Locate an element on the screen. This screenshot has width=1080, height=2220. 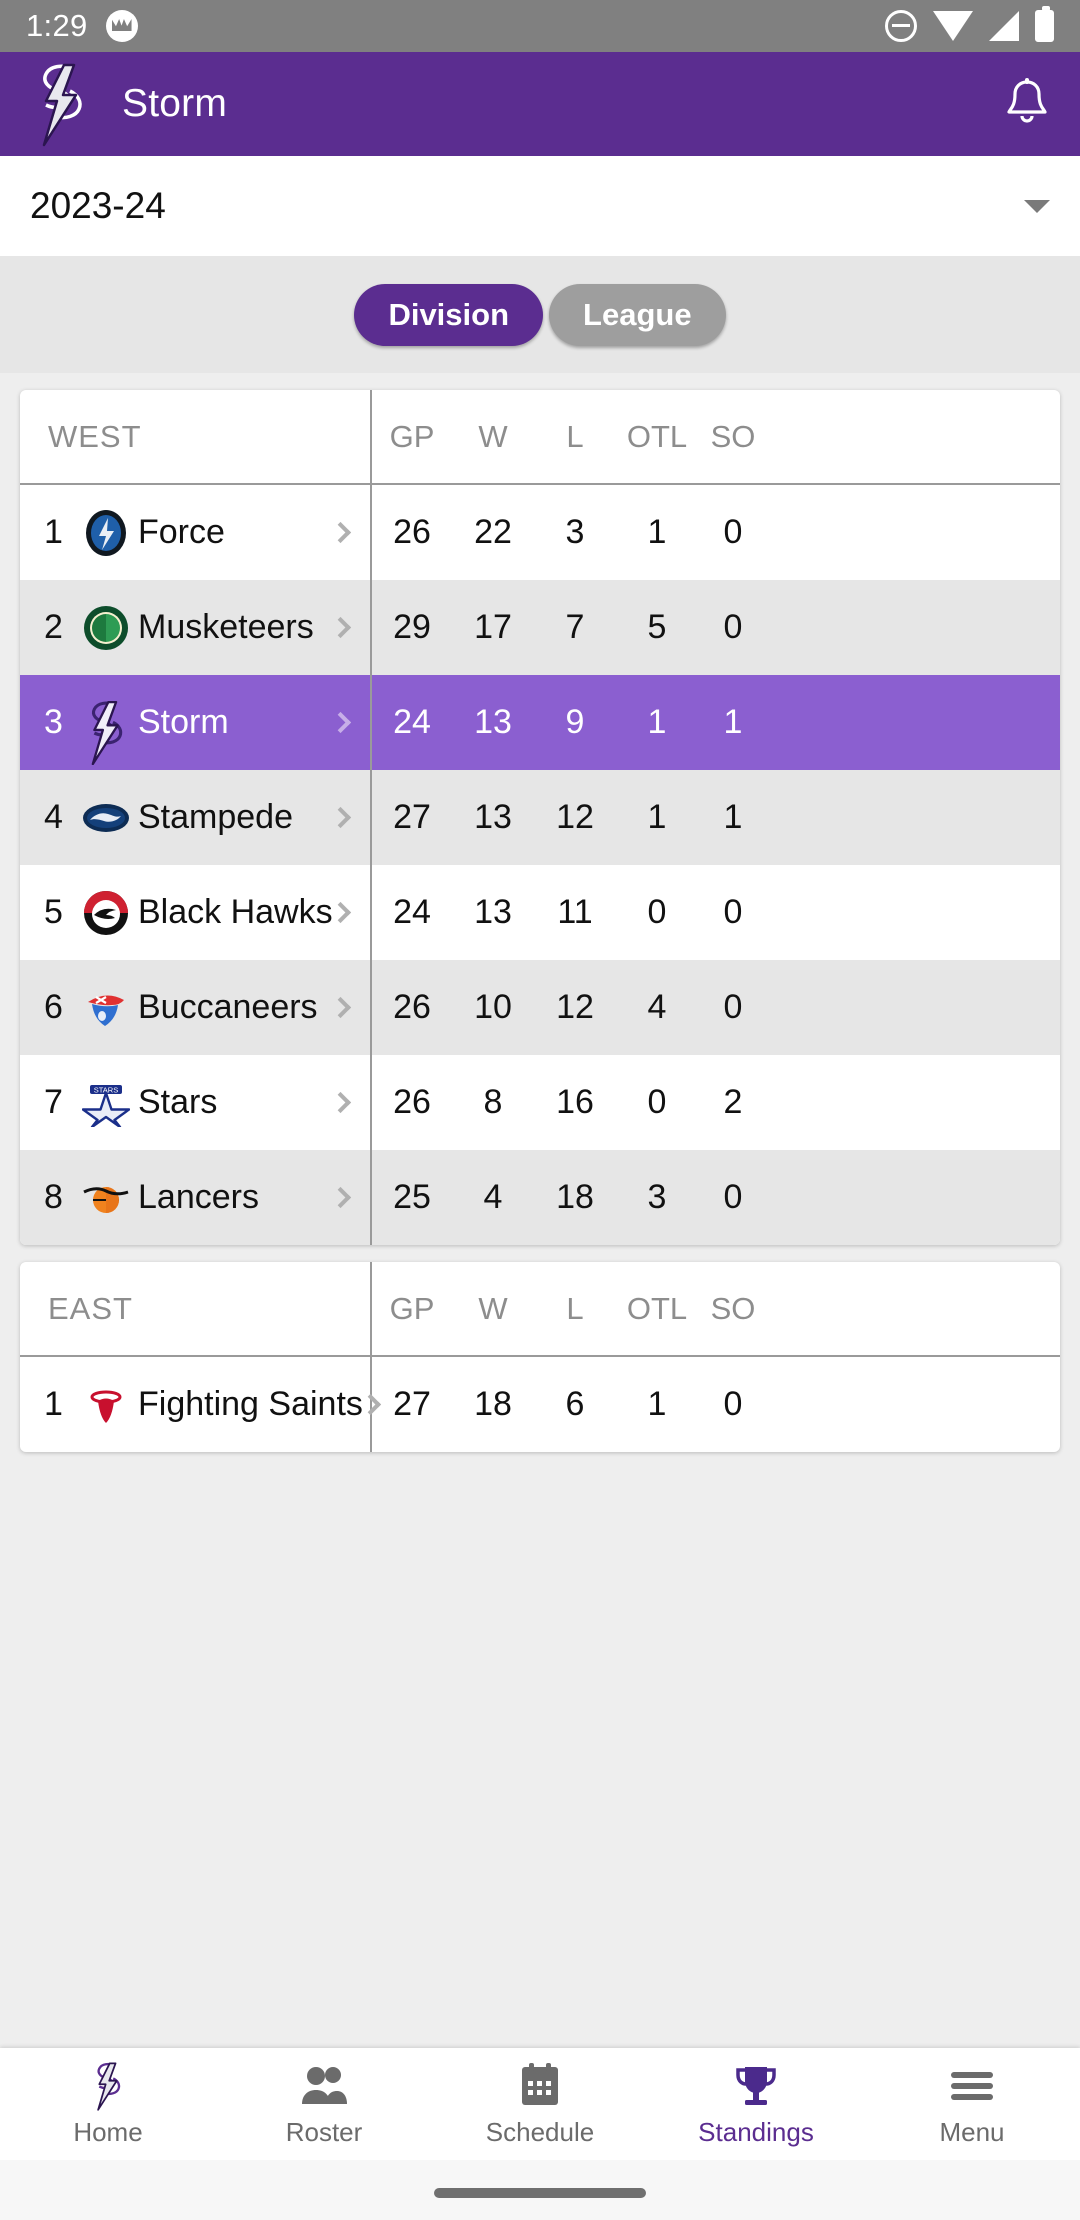
stat-cell-w: 10 is located at coordinates (493, 1007).